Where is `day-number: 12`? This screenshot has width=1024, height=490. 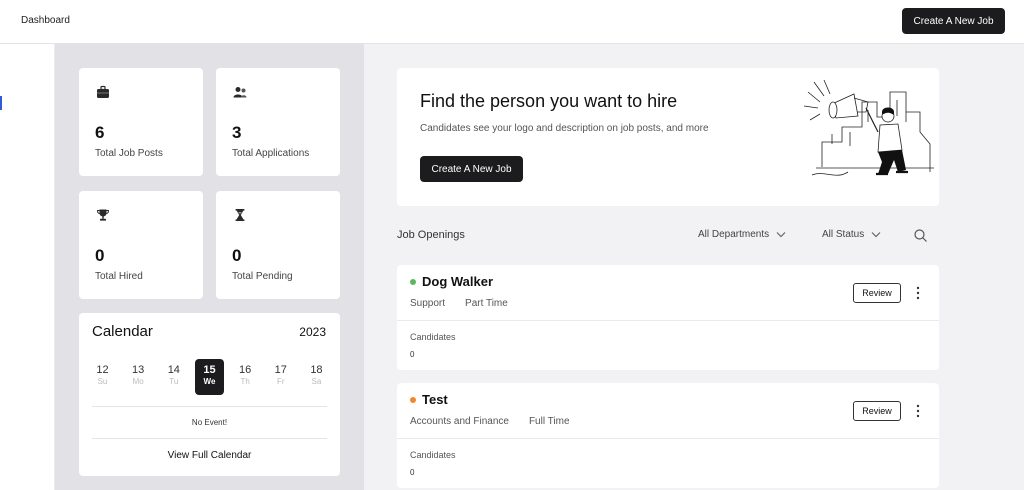 day-number: 12 is located at coordinates (102, 370).